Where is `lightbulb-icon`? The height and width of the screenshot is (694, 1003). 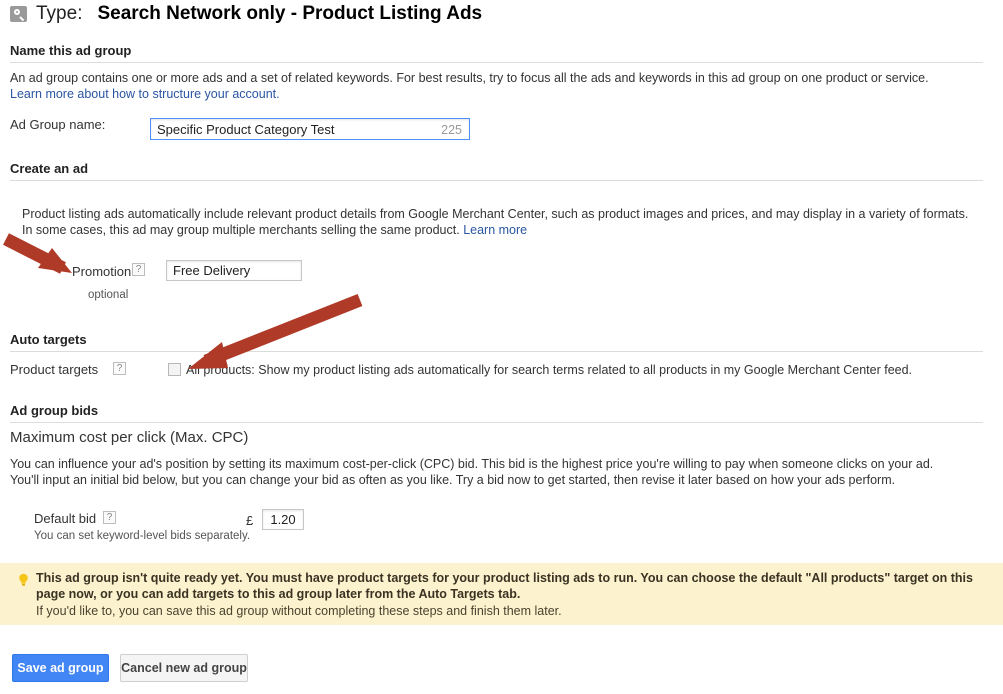
lightbulb-icon is located at coordinates (23, 579).